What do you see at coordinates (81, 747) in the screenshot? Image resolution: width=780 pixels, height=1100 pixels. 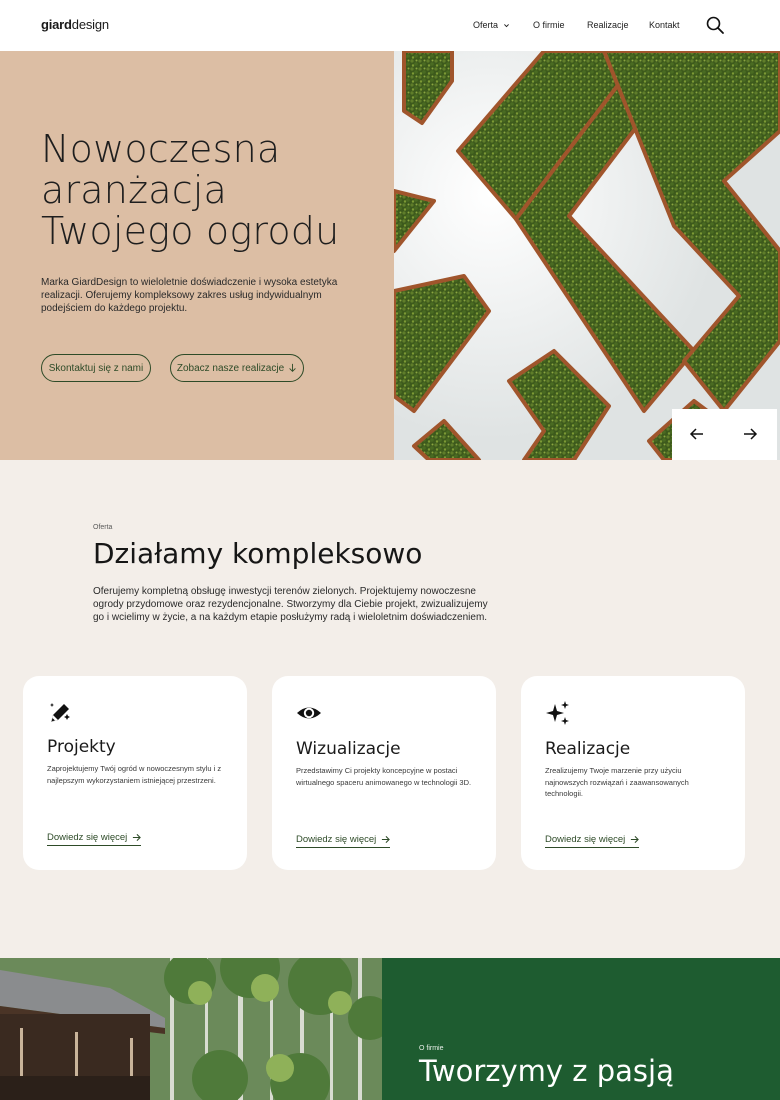 I see `card-title: Projekty` at bounding box center [81, 747].